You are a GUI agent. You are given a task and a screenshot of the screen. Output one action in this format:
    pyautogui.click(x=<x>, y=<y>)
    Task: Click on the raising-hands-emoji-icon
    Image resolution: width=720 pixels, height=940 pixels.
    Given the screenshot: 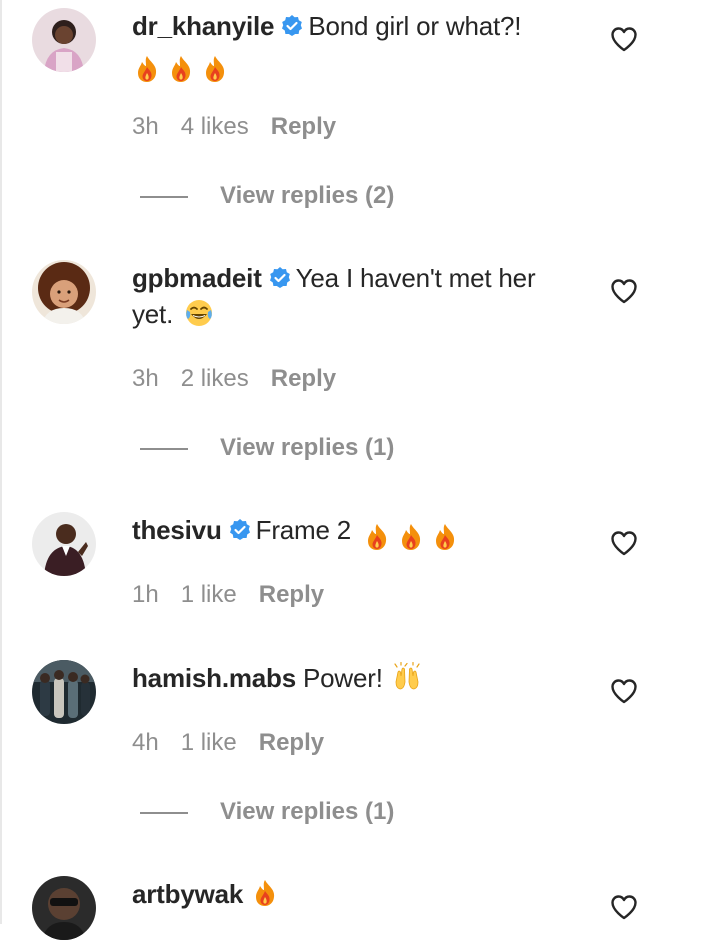 What is the action you would take?
    pyautogui.click(x=407, y=677)
    